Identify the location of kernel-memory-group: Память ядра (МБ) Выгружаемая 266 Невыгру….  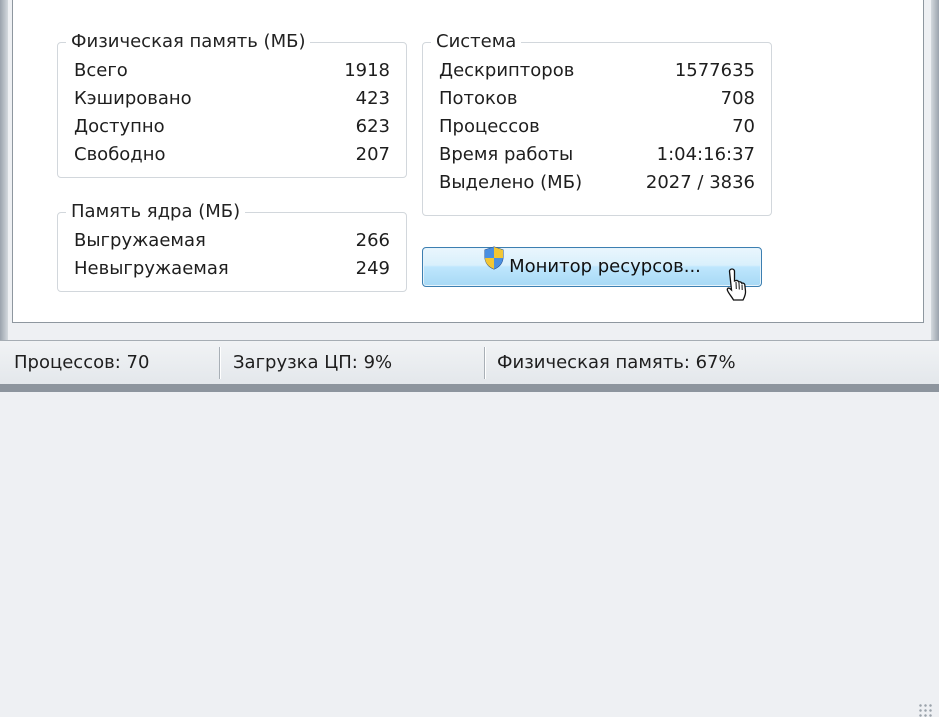
(232, 252).